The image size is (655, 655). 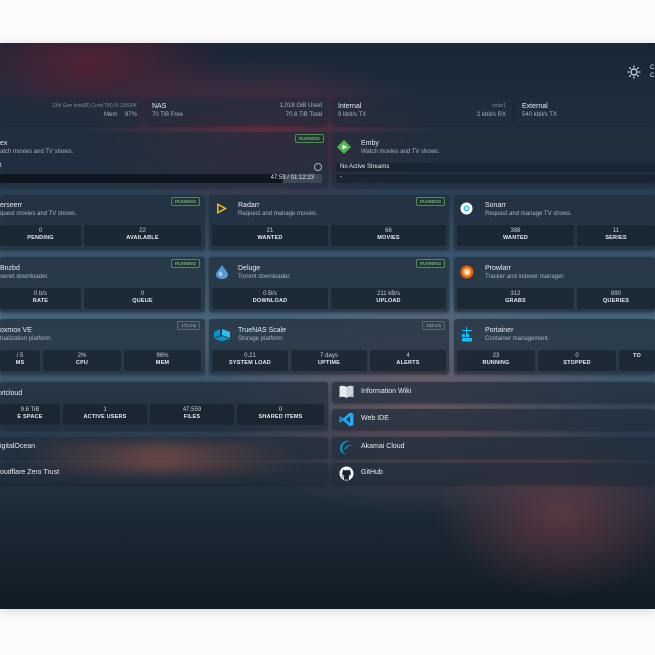 What do you see at coordinates (433, 325) in the screenshot?
I see `truenas-latency-badge: 233 ms` at bounding box center [433, 325].